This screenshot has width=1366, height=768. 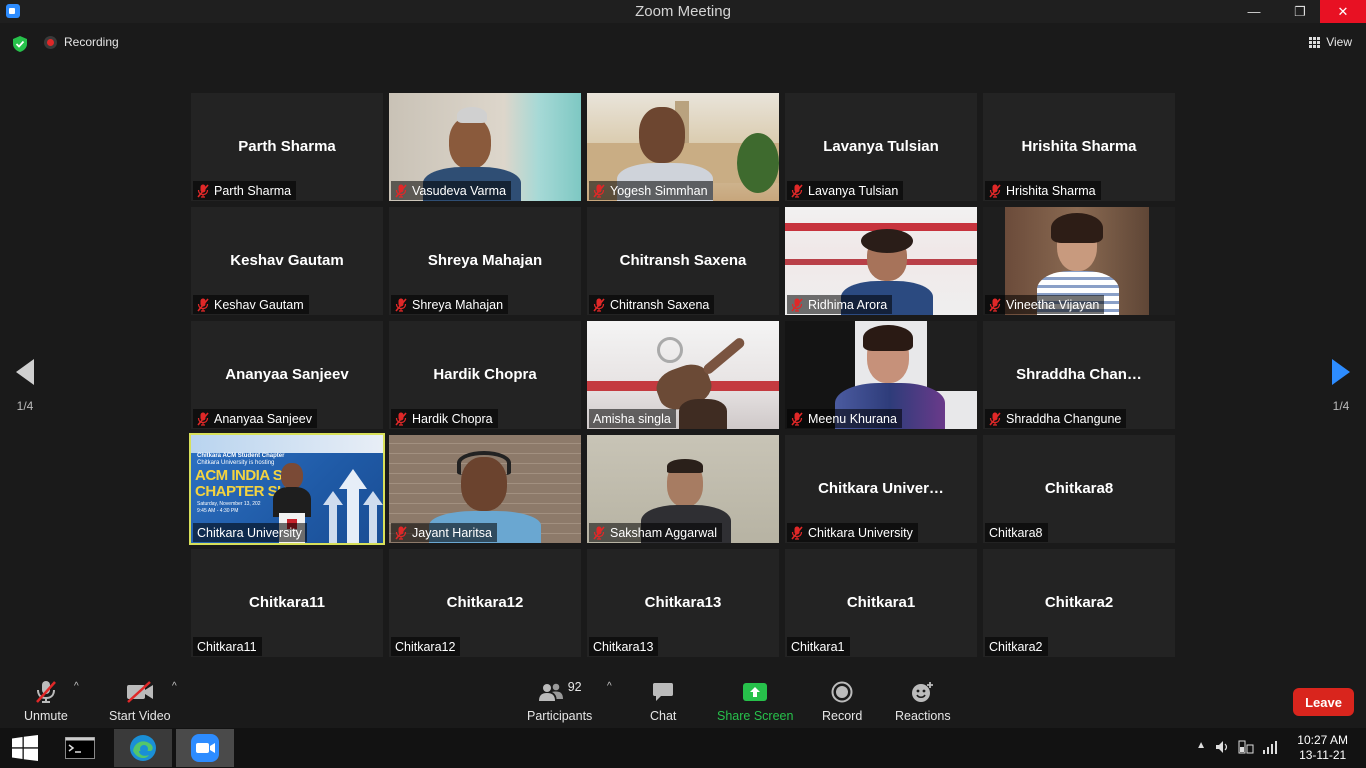 I want to click on participant-display-name: Chitkara1, so click(x=881, y=602).